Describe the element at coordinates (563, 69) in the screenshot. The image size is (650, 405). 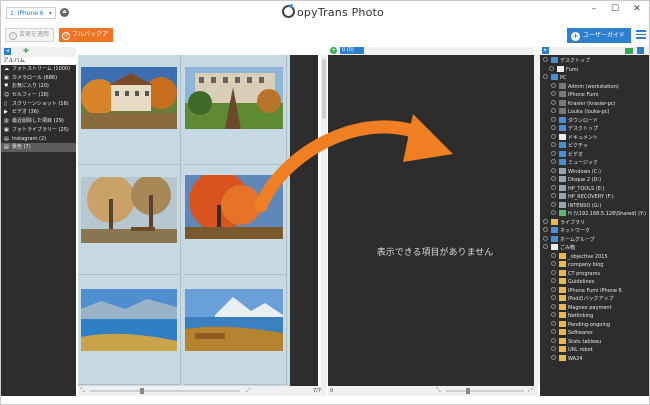
I see `tree-node: Fumi` at that location.